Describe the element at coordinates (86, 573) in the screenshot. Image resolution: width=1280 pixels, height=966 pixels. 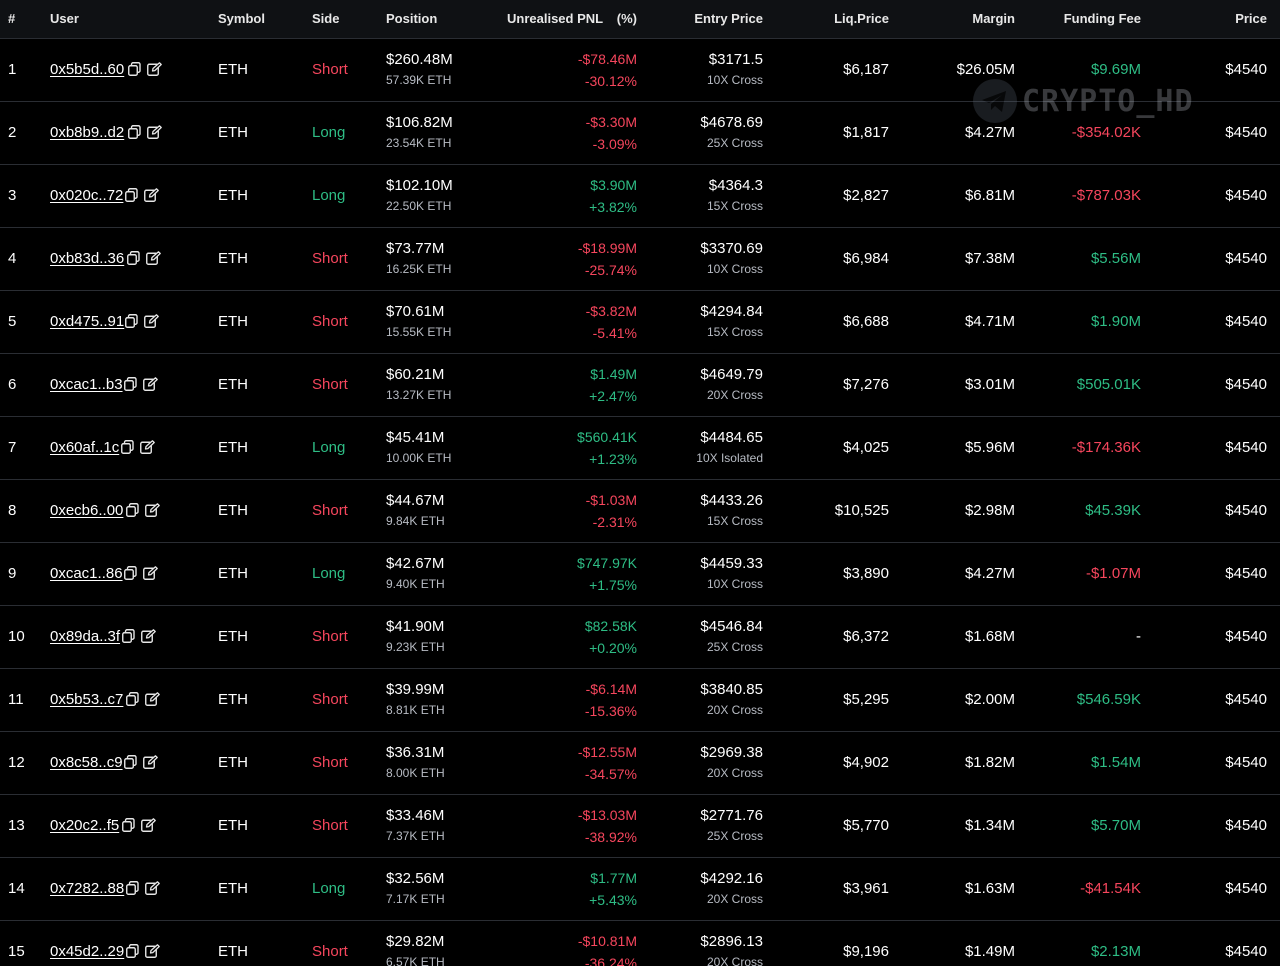
I see `user-address-link: 0xcac1..86` at that location.